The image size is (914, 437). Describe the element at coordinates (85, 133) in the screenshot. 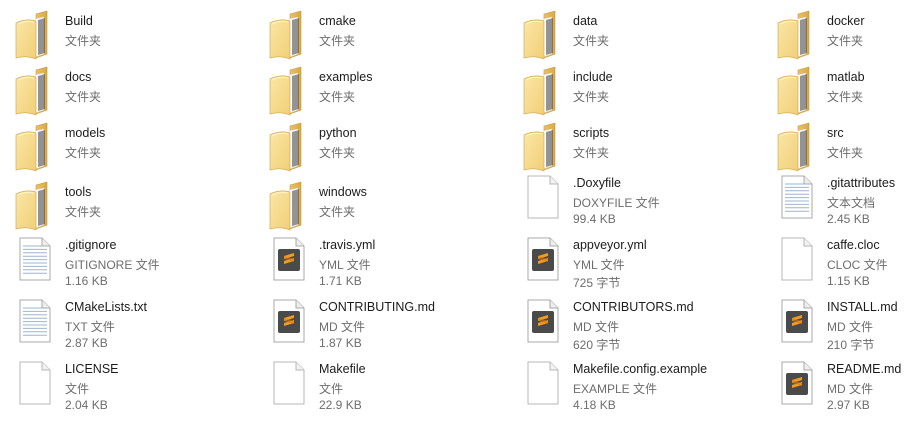

I see `item-name: models` at that location.